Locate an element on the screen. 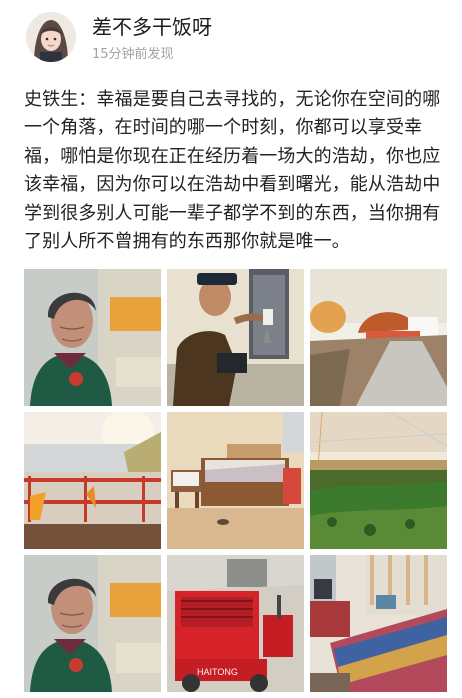 The image size is (462, 698). post-header: 差不多干饭呀 15分钟前发现 is located at coordinates (231, 40).